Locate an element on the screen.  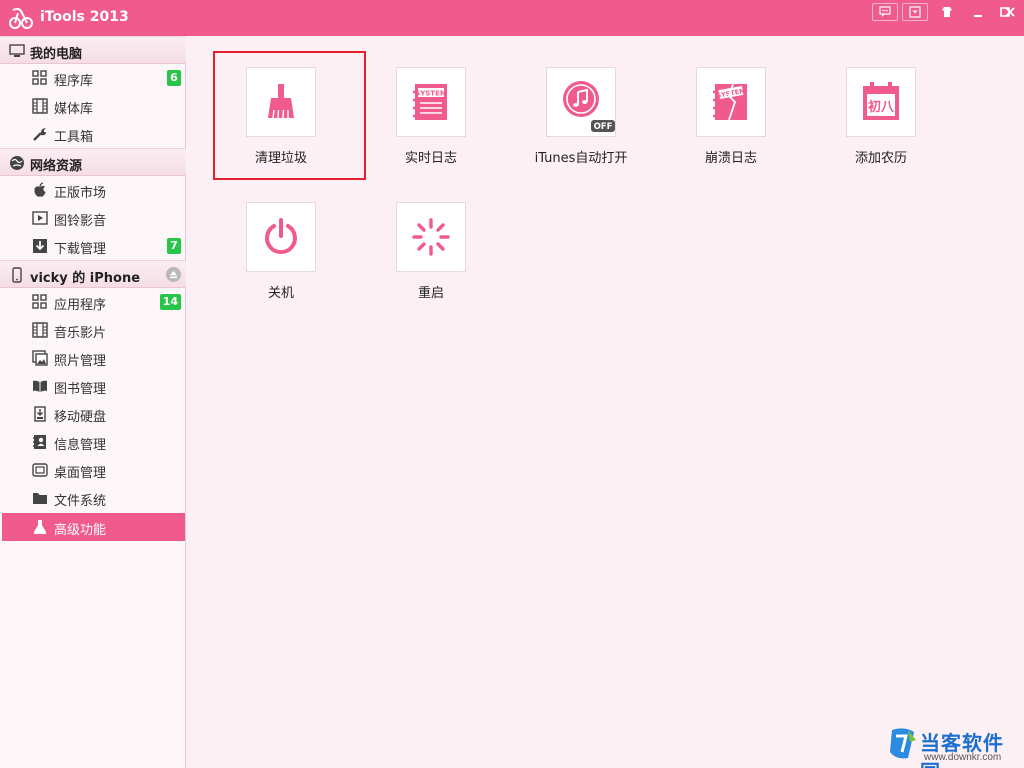
sidebar-group-iphone: vicky 的 iPhone is located at coordinates (93, 274).